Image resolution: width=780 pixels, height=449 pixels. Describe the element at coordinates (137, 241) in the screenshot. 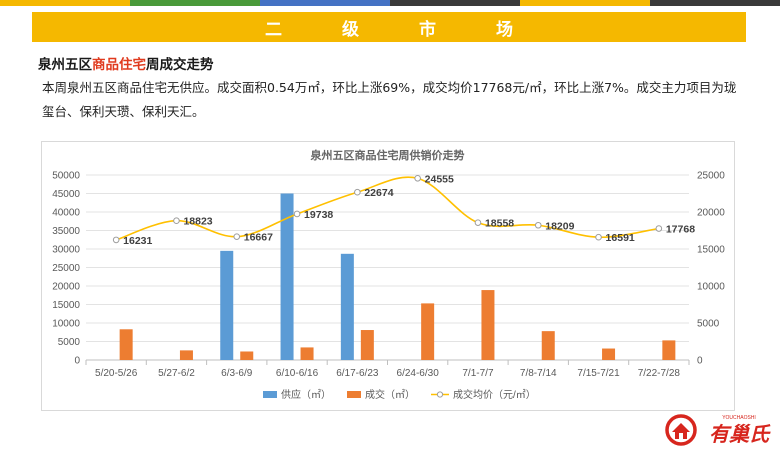

I see `price-data-label: 16231` at that location.